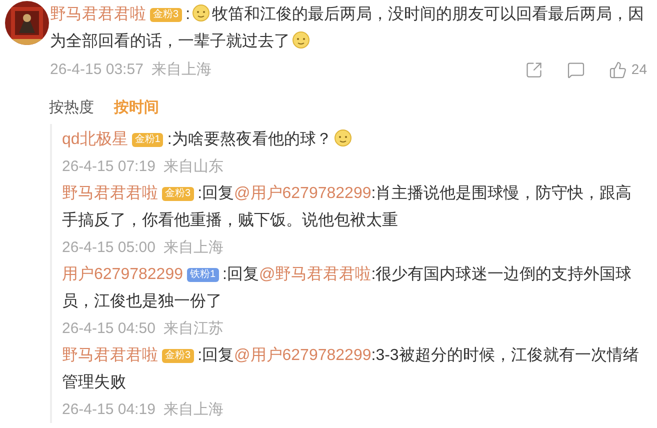 This screenshot has height=428, width=657. Describe the element at coordinates (534, 69) in the screenshot. I see `share-icon` at that location.